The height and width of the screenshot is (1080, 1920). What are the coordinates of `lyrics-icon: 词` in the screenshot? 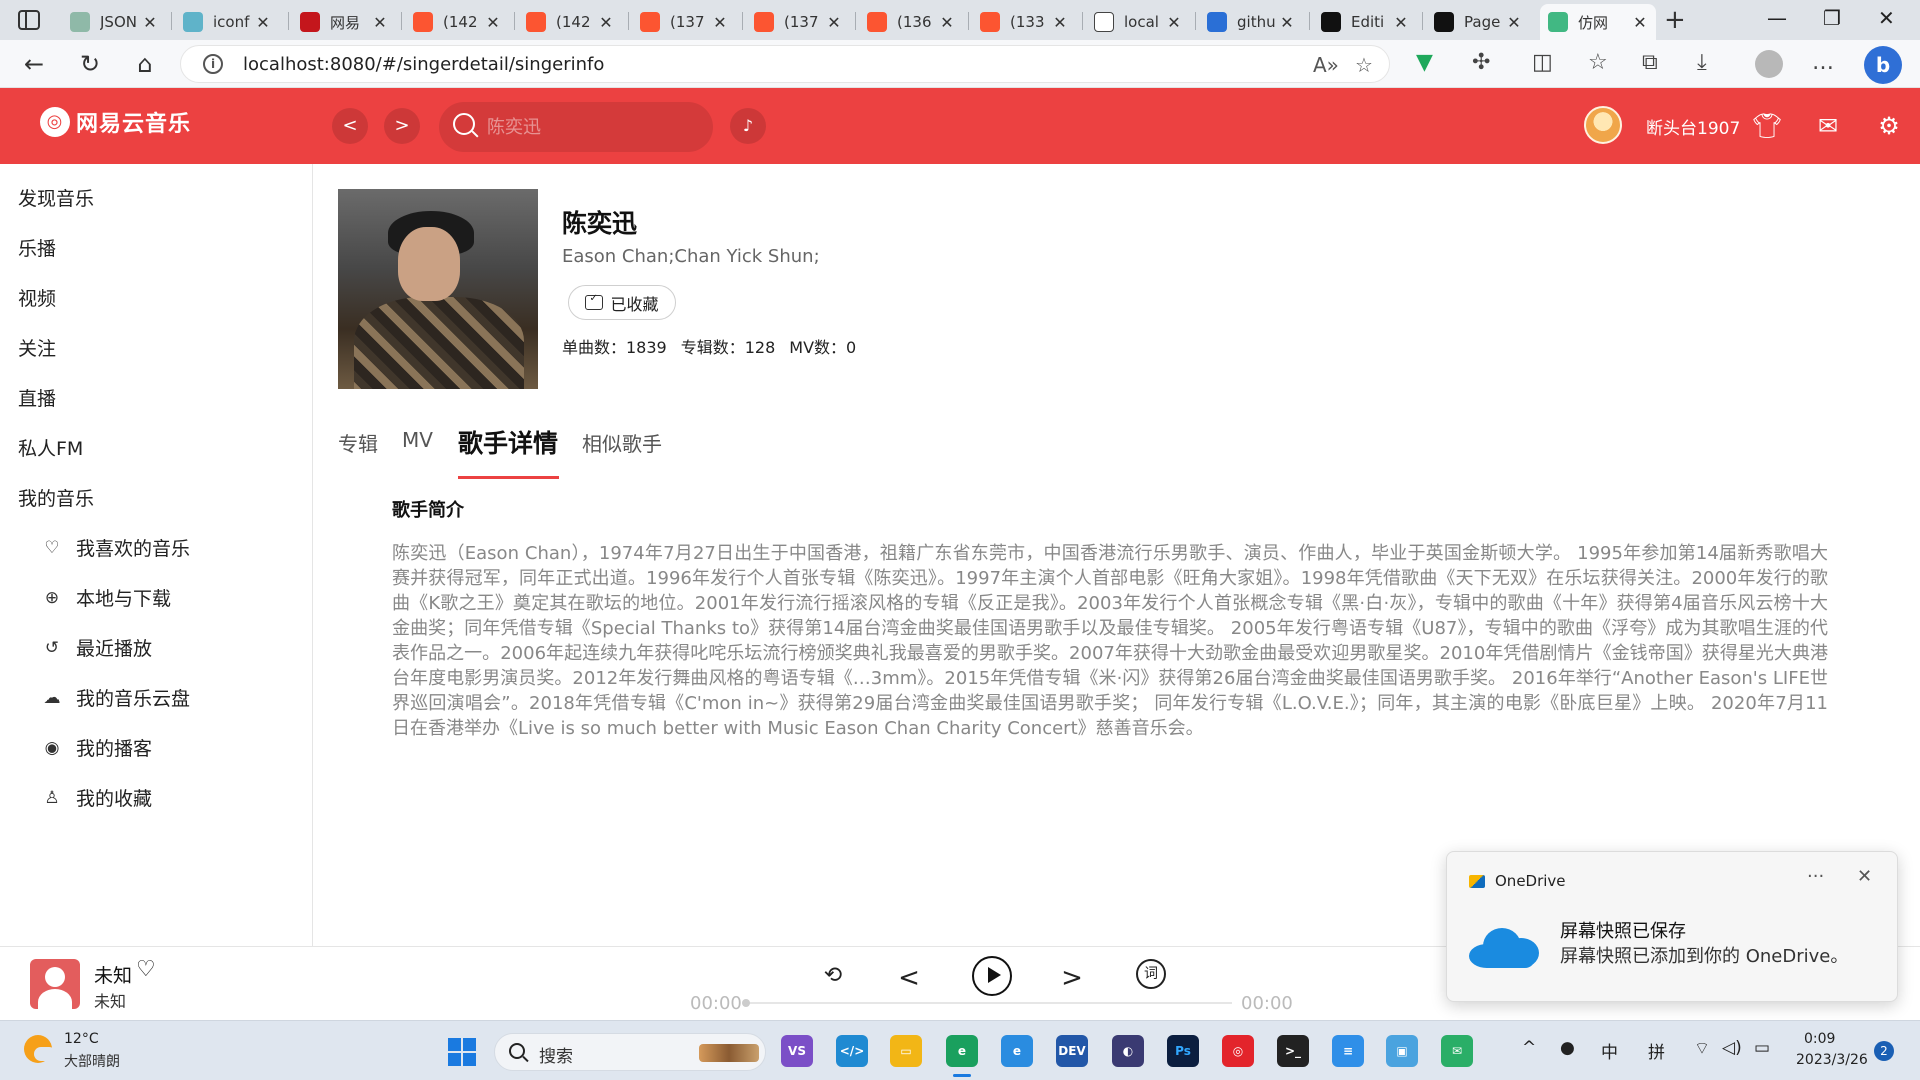 It's located at (1151, 974).